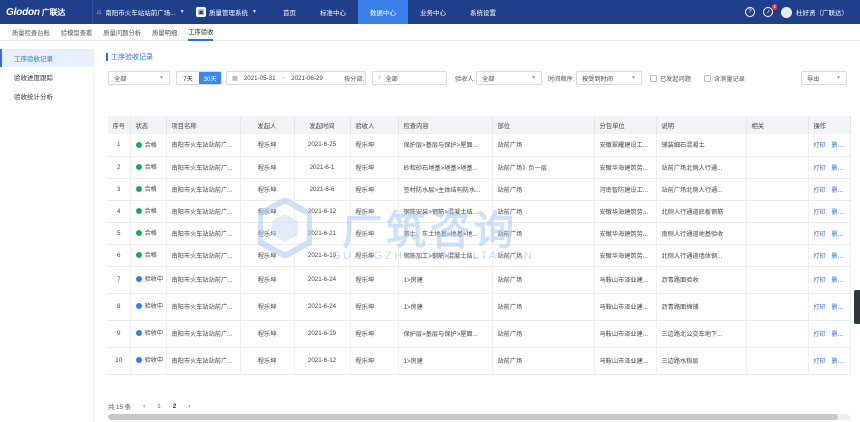 Image resolution: width=860 pixels, height=422 pixels. Describe the element at coordinates (139, 78) in the screenshot. I see `scope-select: 全部 ▼` at that location.